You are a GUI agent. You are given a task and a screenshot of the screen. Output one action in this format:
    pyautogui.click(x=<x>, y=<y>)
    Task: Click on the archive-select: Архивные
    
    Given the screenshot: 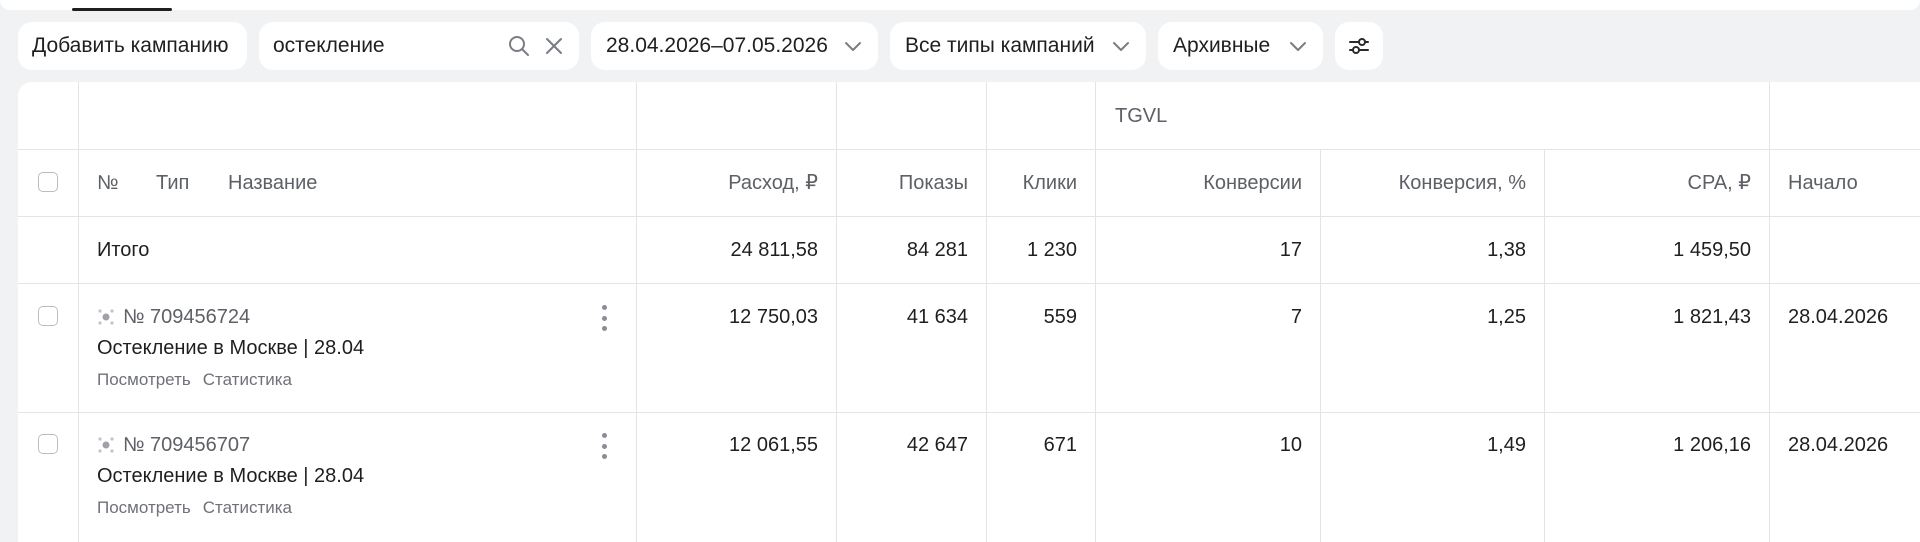 What is the action you would take?
    pyautogui.click(x=1240, y=46)
    